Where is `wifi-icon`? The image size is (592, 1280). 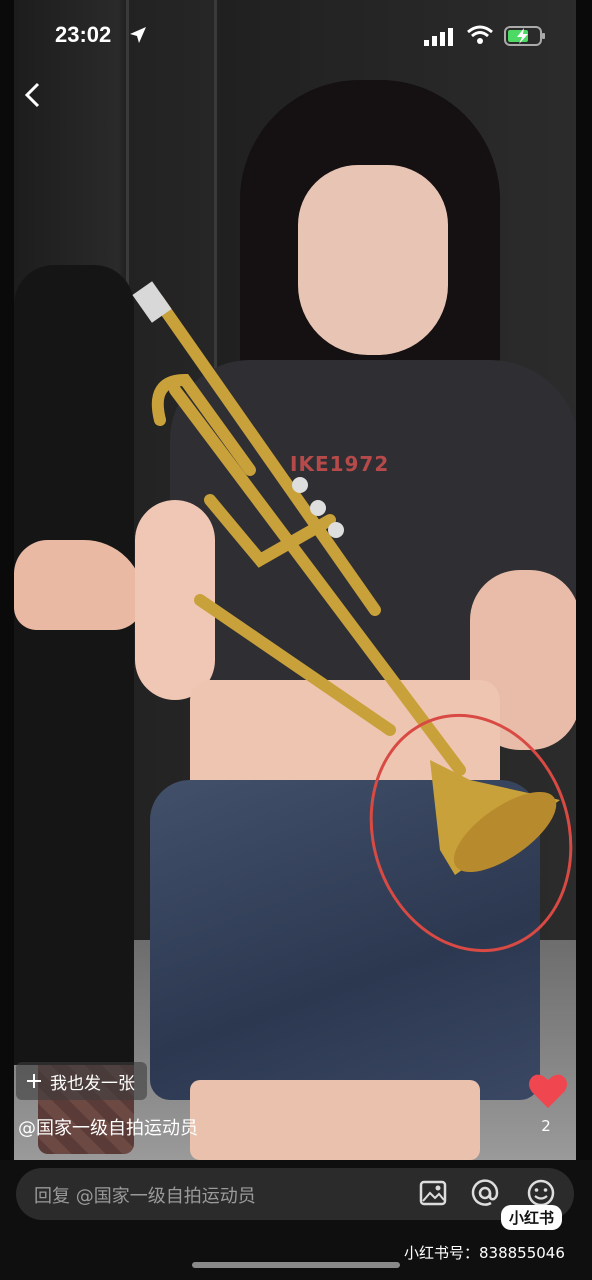 wifi-icon is located at coordinates (480, 34).